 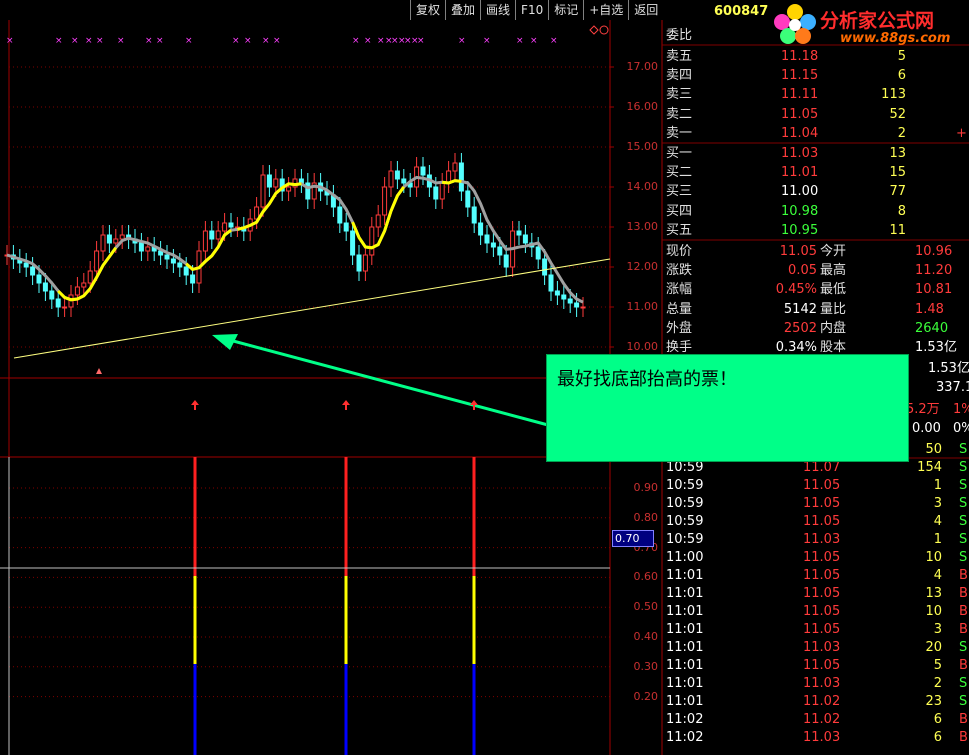 What do you see at coordinates (679, 133) in the screenshot?
I see `ask-label: 卖一` at bounding box center [679, 133].